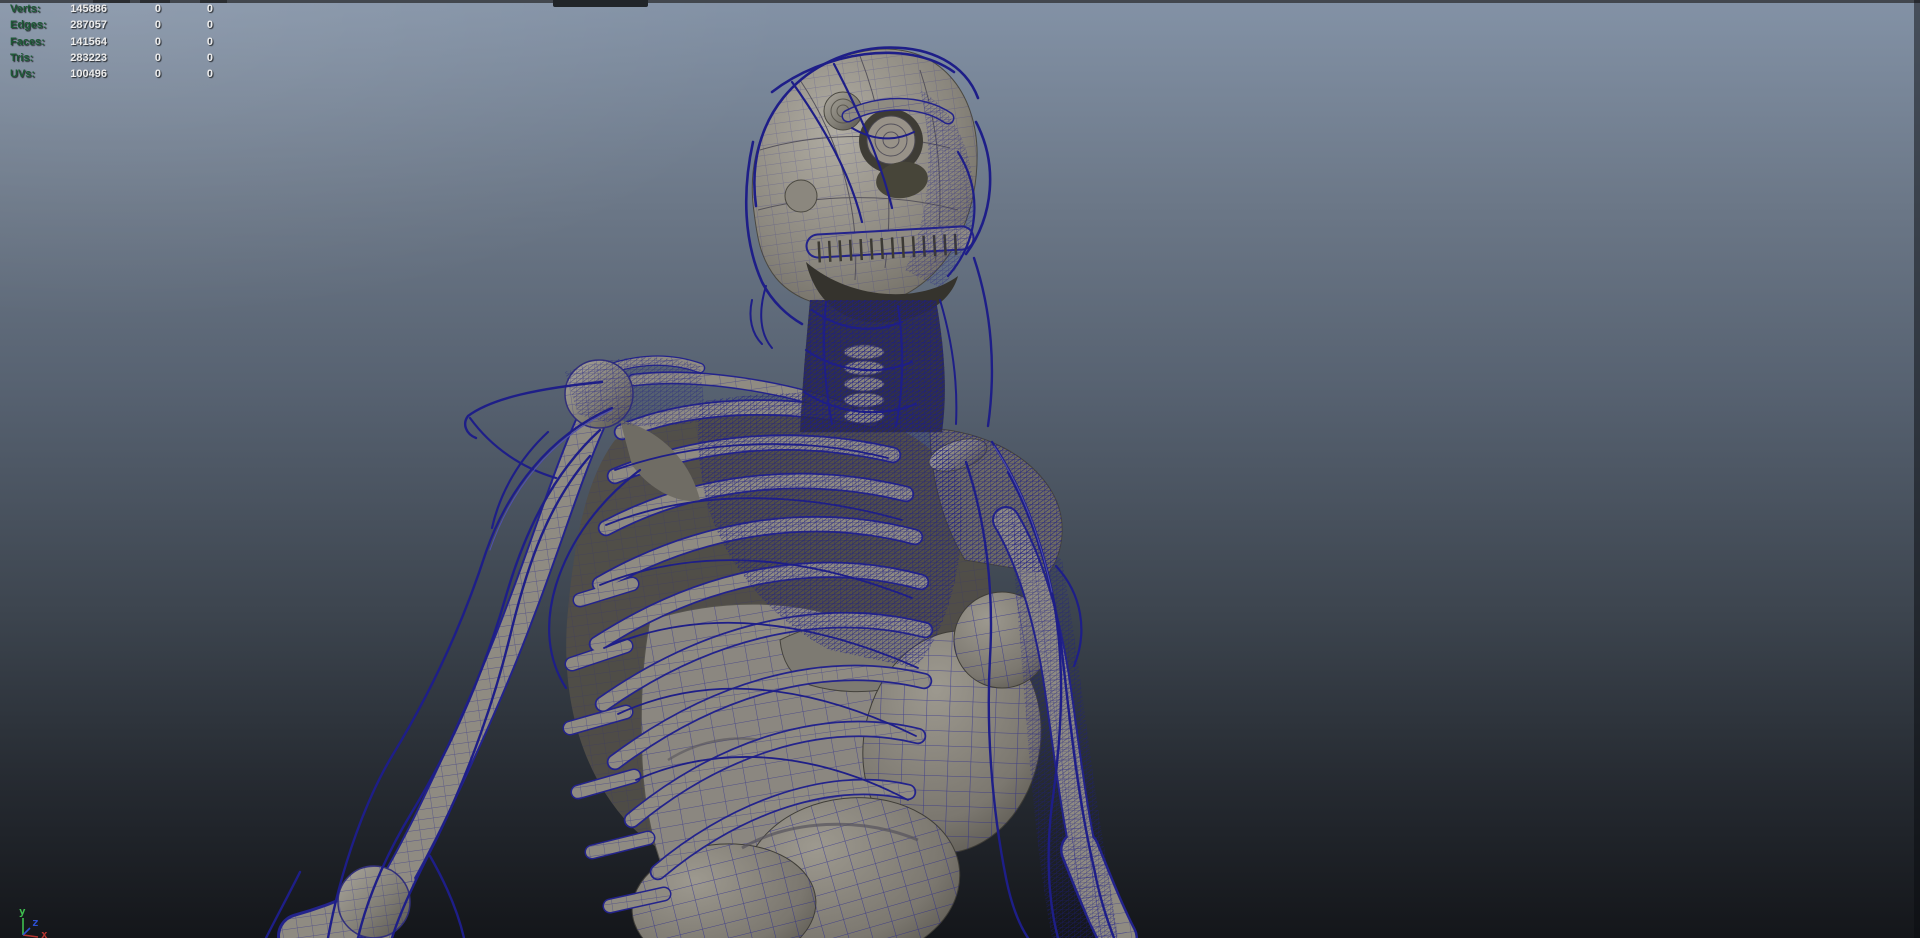  I want to click on top-trim-notch, so click(600, 3).